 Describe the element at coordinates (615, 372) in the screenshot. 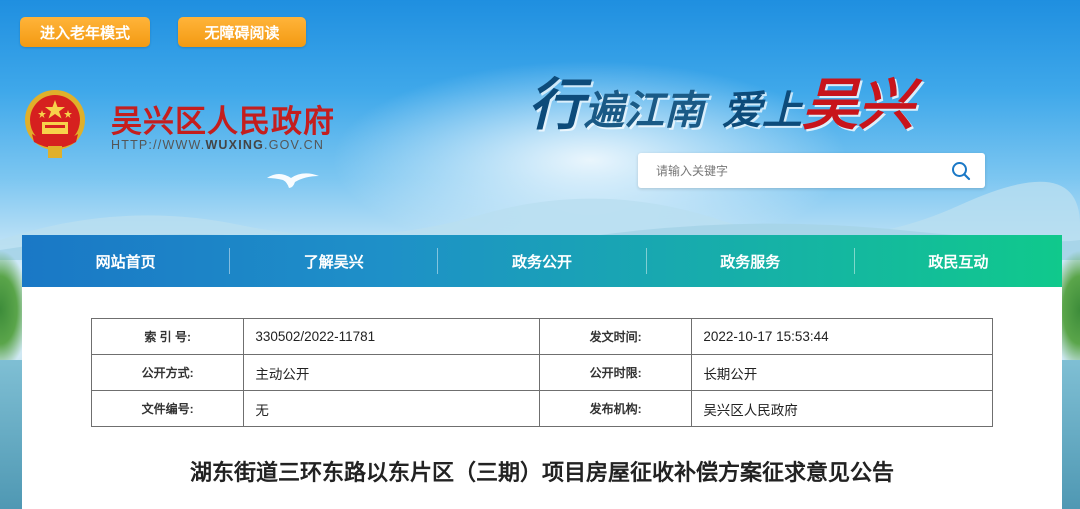

I see `meta-label-disclosure-period: 公开时限:` at that location.